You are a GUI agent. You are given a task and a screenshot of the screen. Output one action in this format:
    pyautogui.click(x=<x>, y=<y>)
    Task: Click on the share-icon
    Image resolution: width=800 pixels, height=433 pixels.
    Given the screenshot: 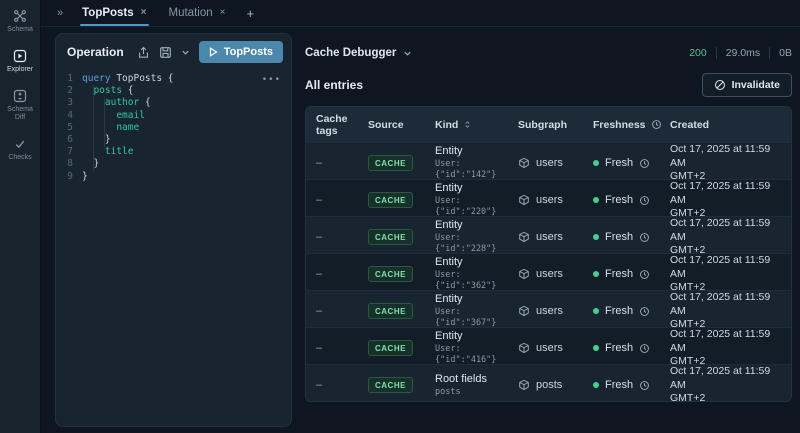 What is the action you would take?
    pyautogui.click(x=143, y=52)
    